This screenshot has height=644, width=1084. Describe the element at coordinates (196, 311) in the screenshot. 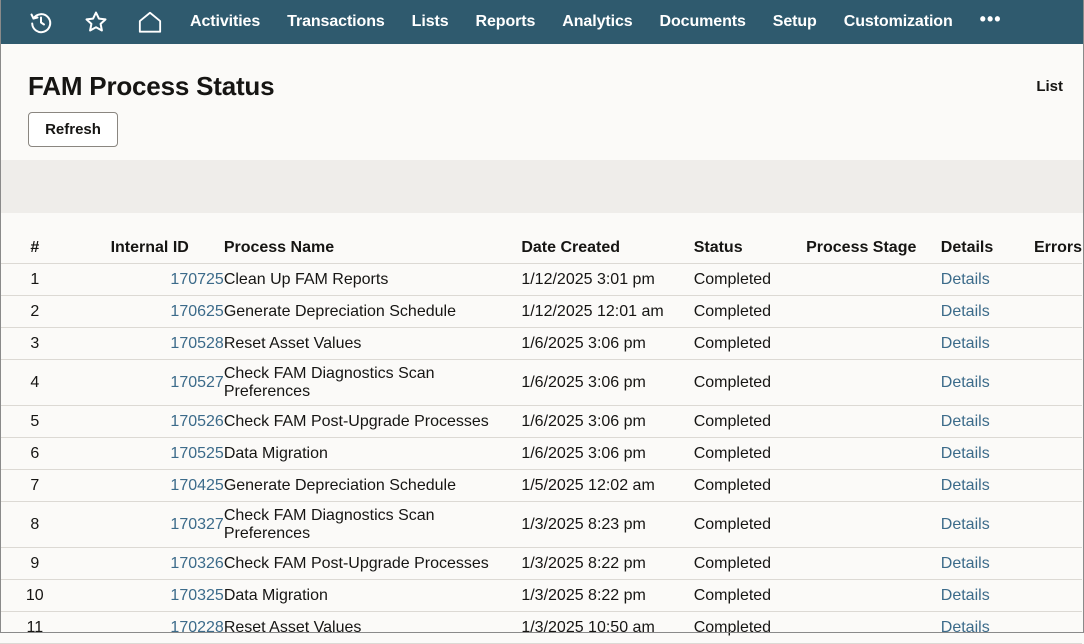

I see `internal-id-link: 170625` at that location.